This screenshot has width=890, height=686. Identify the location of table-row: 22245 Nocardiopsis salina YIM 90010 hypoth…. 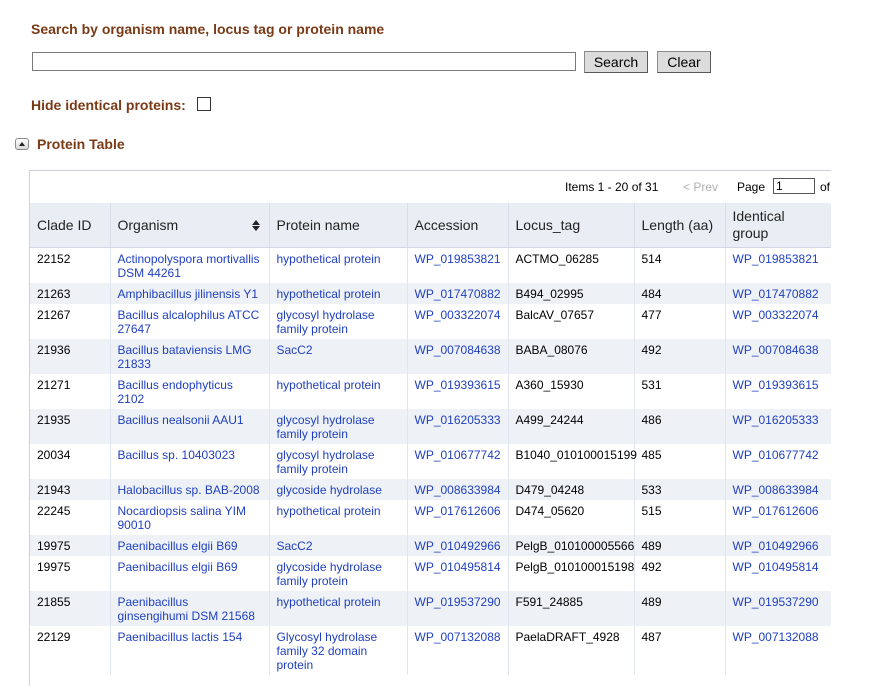
(430, 517).